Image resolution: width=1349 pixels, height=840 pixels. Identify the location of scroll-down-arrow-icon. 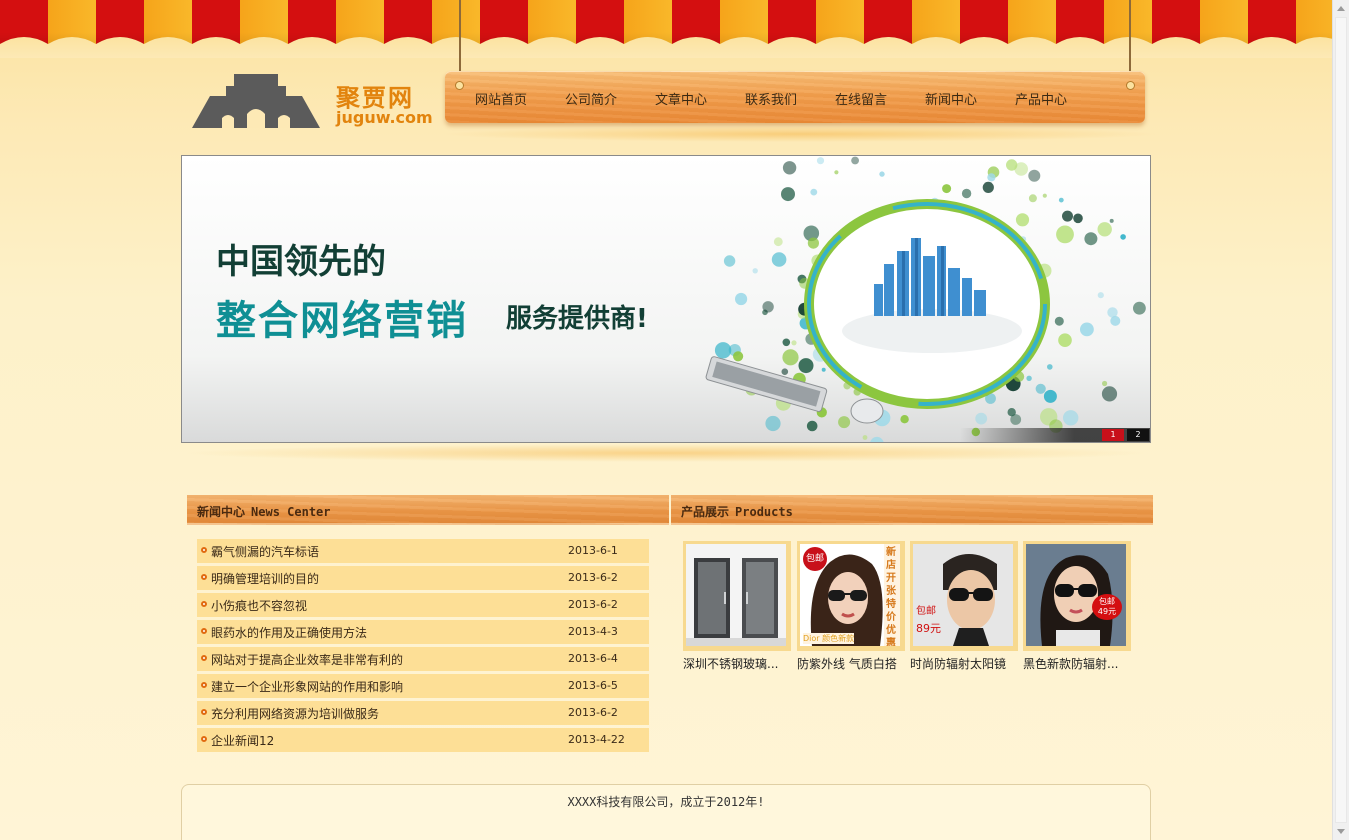
(1341, 831).